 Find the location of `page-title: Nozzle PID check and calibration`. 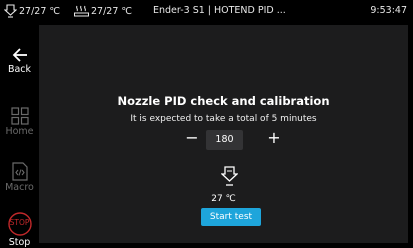

page-title: Nozzle PID check and calibration is located at coordinates (223, 101).